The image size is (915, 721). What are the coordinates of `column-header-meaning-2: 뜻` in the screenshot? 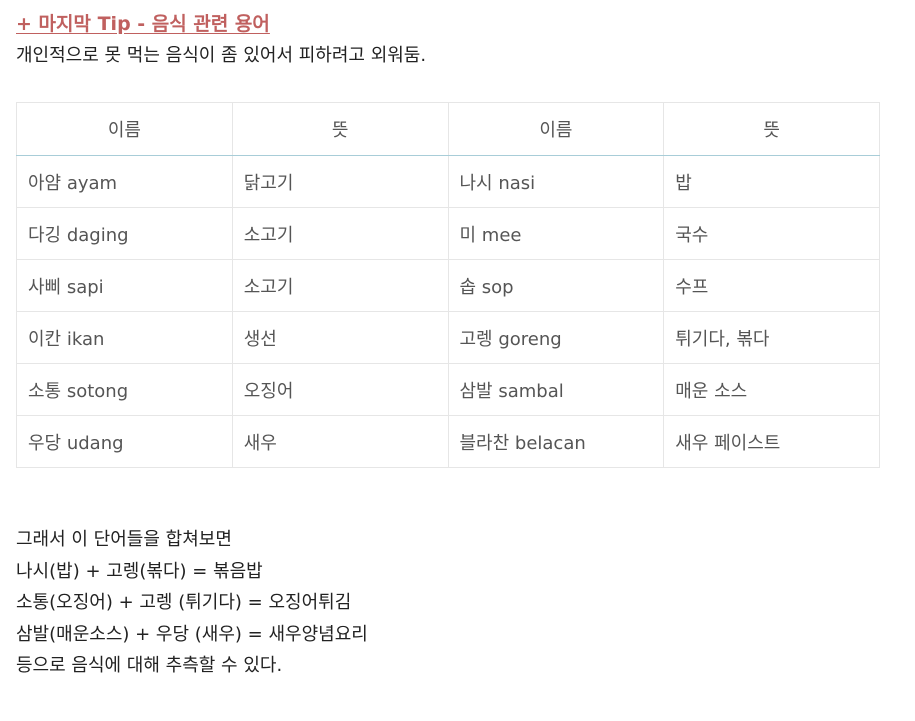 It's located at (771, 129).